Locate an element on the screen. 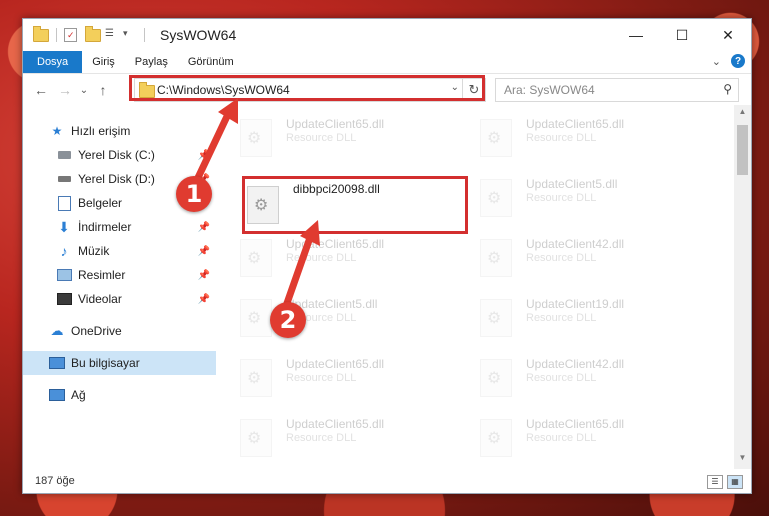 The height and width of the screenshot is (516, 769). details-view-icon: ☰ is located at coordinates (715, 482).